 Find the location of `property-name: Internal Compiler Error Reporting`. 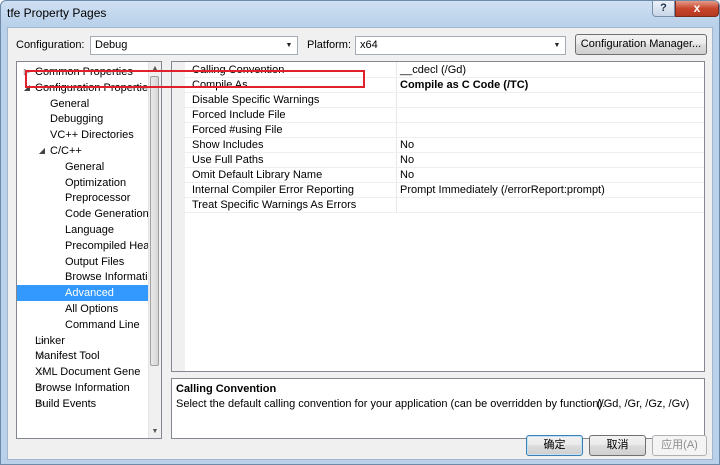

property-name: Internal Compiler Error Reporting is located at coordinates (273, 190).